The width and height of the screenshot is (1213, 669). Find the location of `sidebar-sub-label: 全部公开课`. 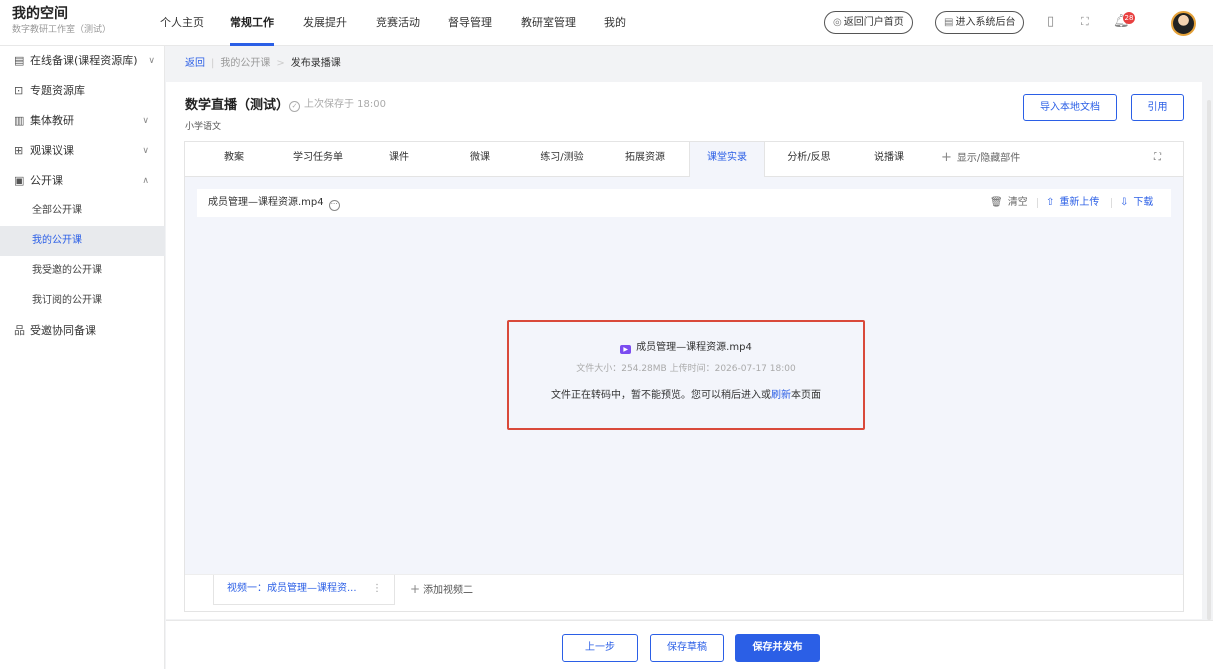

sidebar-sub-label: 全部公开课 is located at coordinates (57, 210).